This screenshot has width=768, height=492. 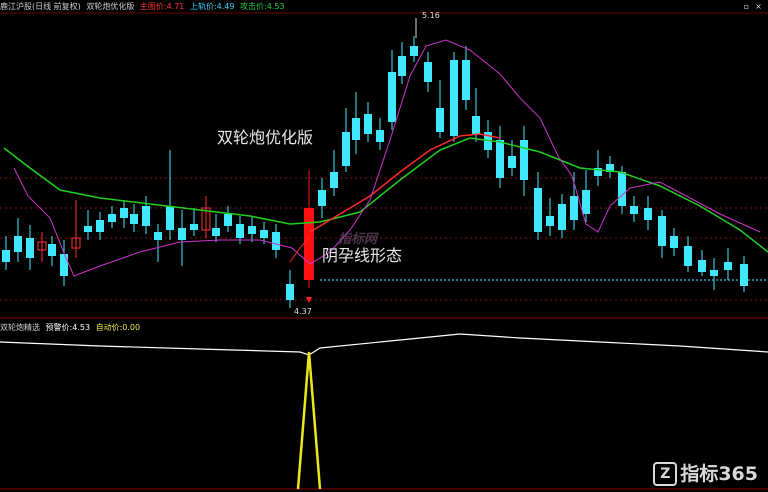 What do you see at coordinates (309, 420) in the screenshot?
I see `signal-spike` at bounding box center [309, 420].